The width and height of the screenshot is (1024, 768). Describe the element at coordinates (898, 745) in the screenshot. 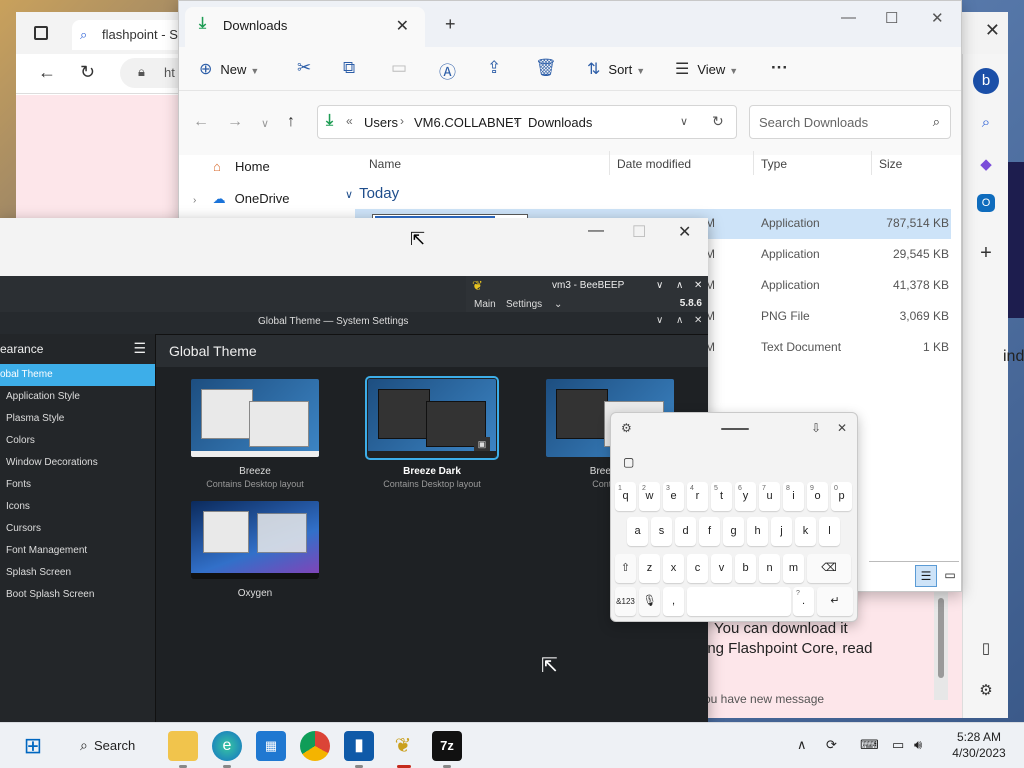

I see `network-icon: ▭` at that location.